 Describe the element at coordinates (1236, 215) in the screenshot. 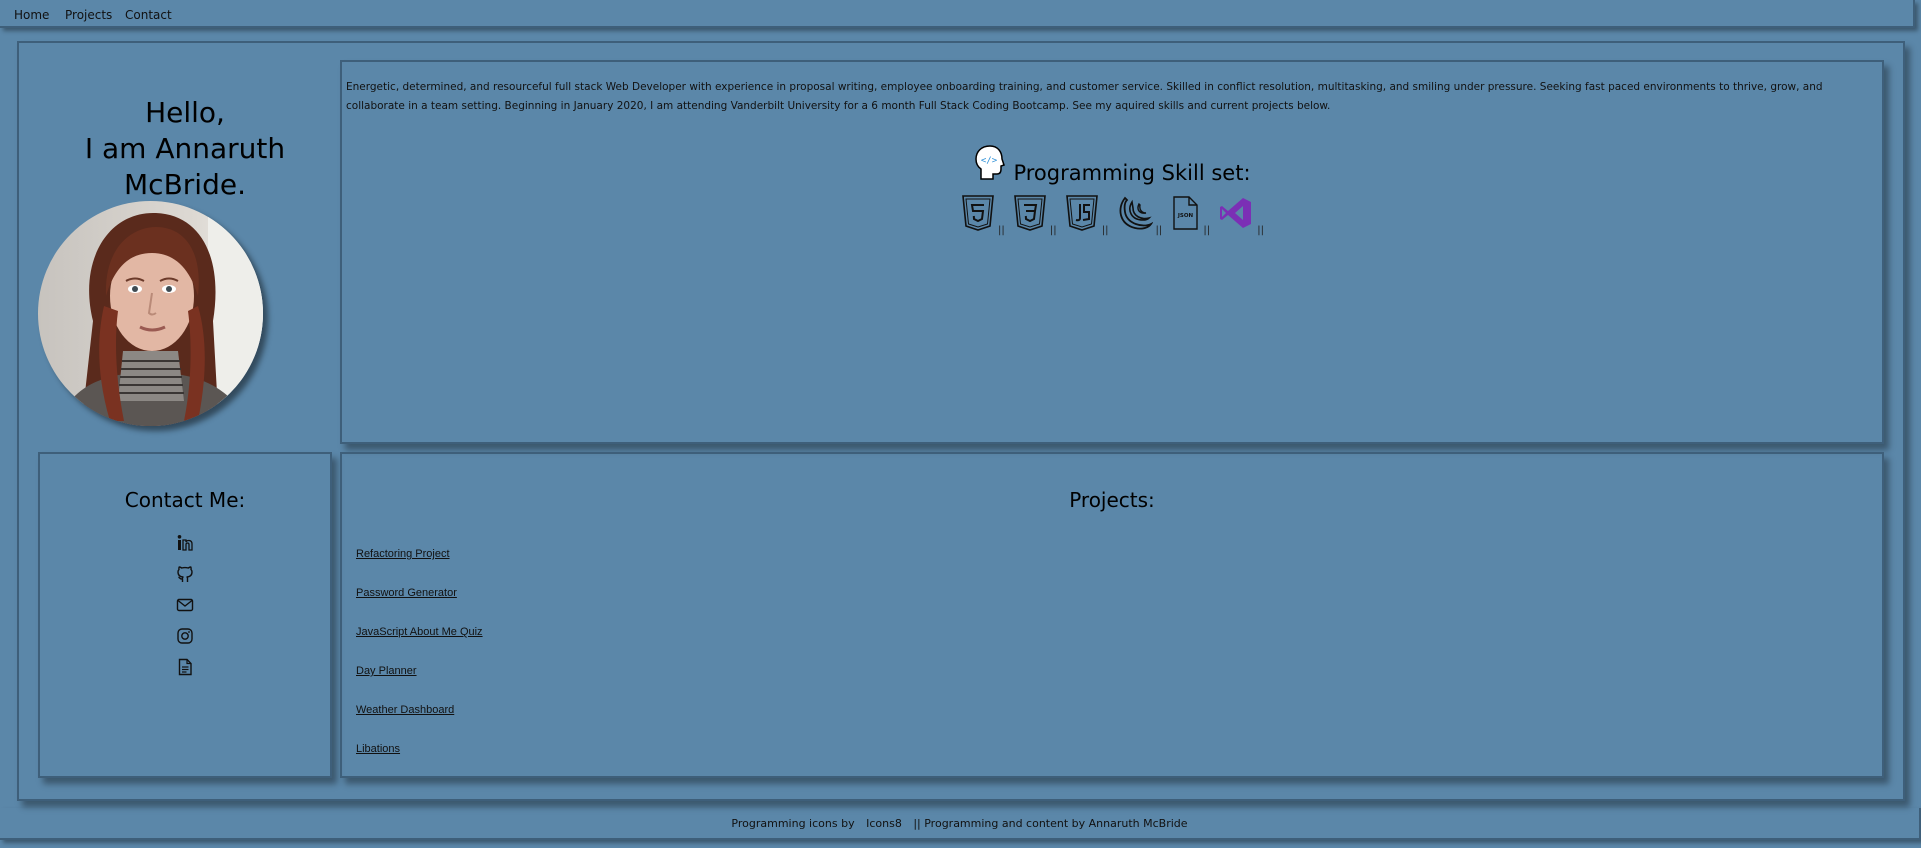

I see `visual-studio-icon` at that location.